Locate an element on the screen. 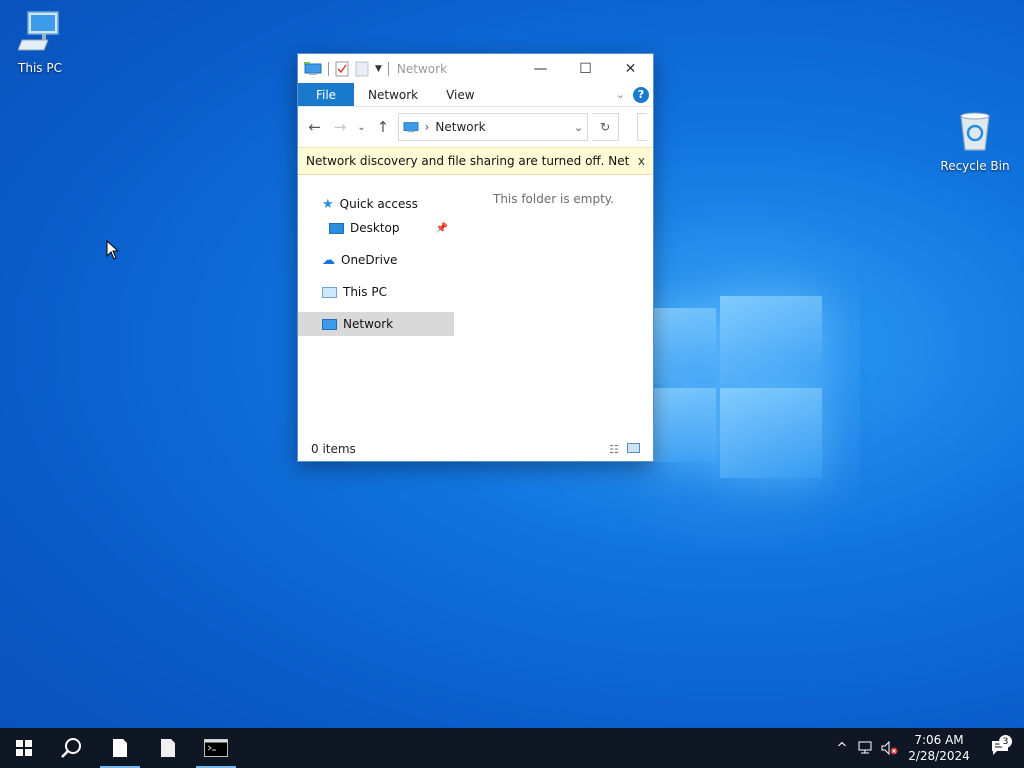 The height and width of the screenshot is (768, 1024). tab-file: File is located at coordinates (326, 94).